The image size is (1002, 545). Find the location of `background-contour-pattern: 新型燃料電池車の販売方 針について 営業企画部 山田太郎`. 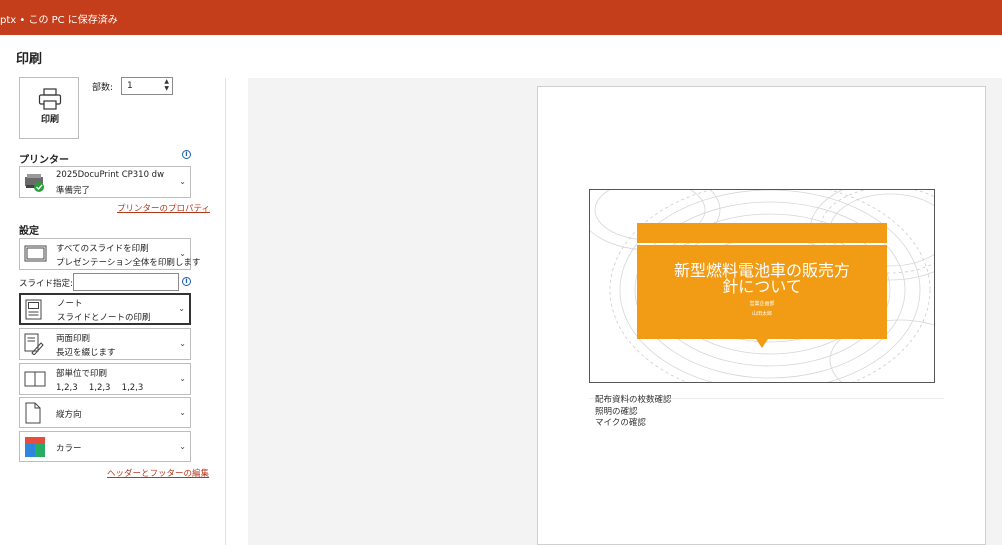

background-contour-pattern: 新型燃料電池車の販売方 針について 営業企画部 山田太郎 is located at coordinates (762, 286).